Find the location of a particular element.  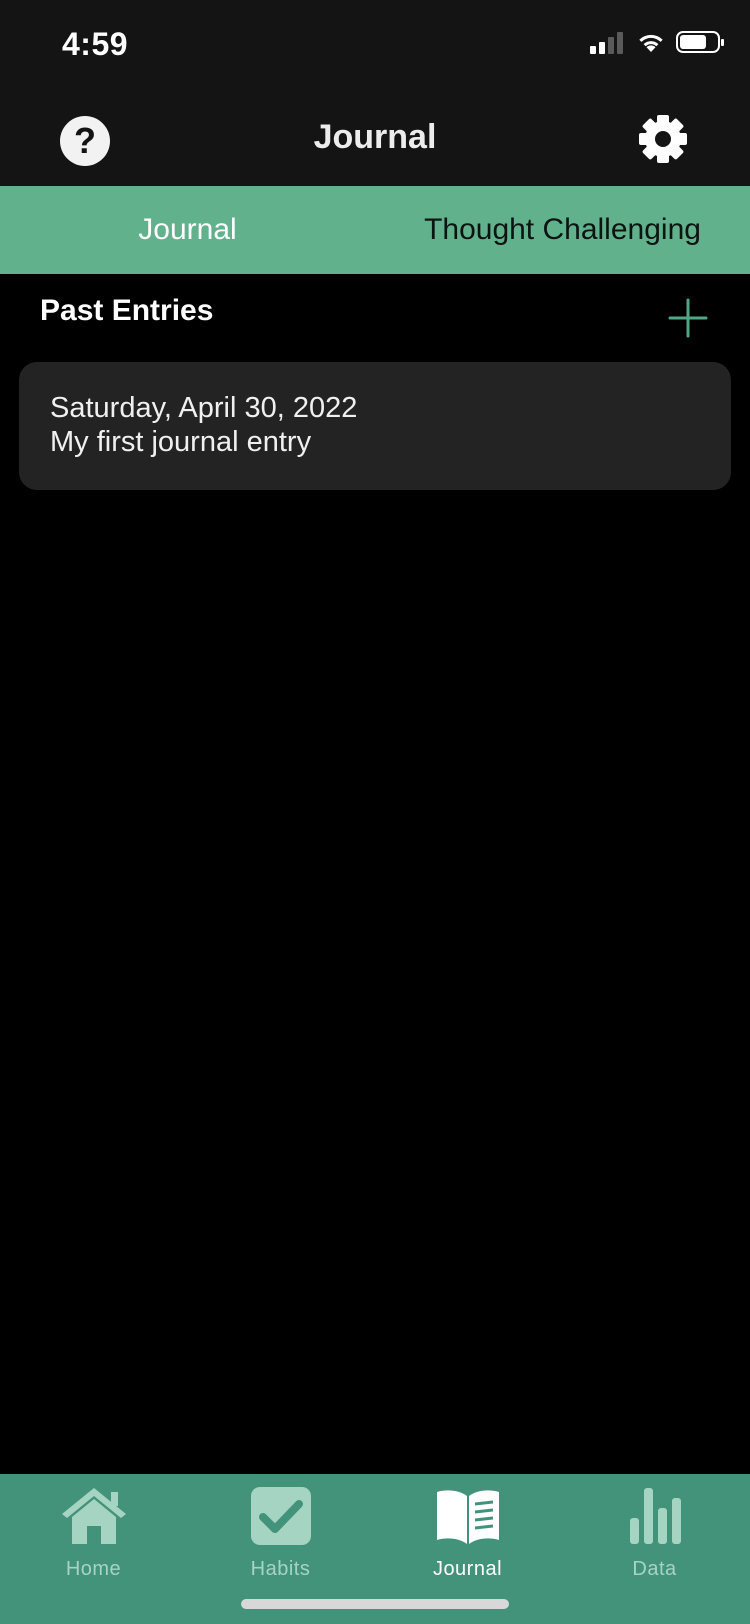

gear-icon is located at coordinates (663, 139).